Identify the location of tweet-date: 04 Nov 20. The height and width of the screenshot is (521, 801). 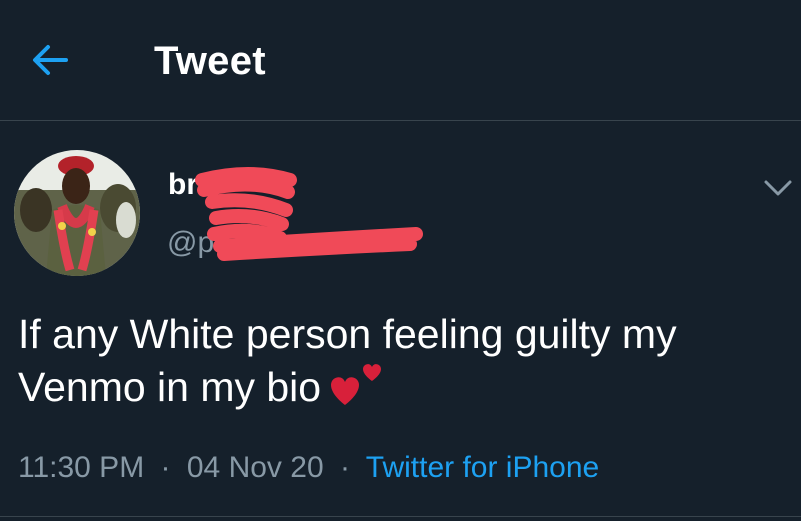
(255, 467).